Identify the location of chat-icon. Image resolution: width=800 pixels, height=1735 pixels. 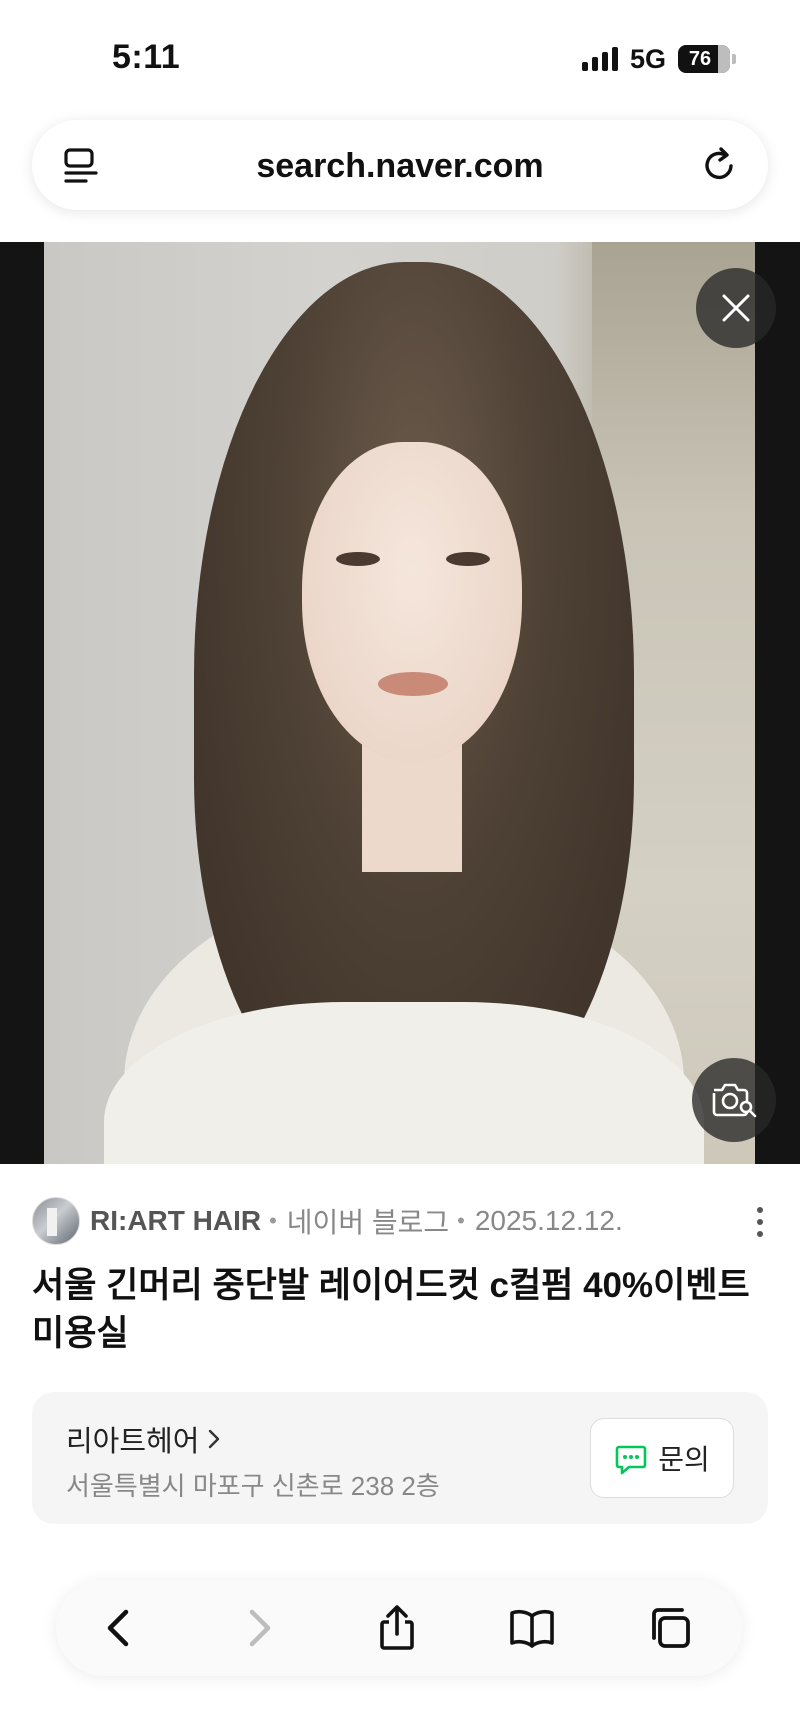
(631, 1460).